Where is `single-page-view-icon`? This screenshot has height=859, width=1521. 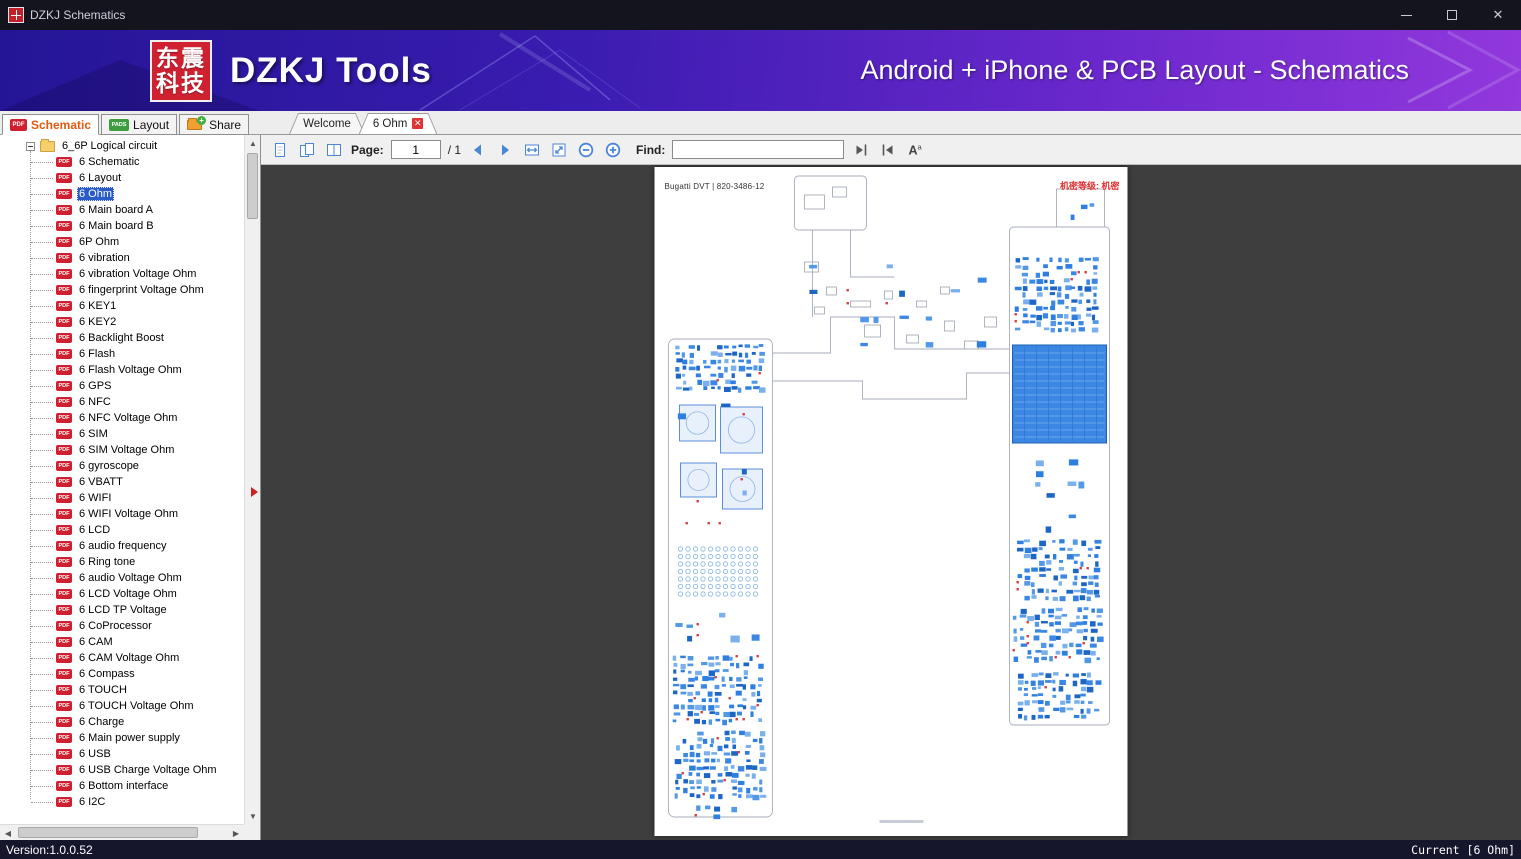
single-page-view-icon is located at coordinates (280, 150).